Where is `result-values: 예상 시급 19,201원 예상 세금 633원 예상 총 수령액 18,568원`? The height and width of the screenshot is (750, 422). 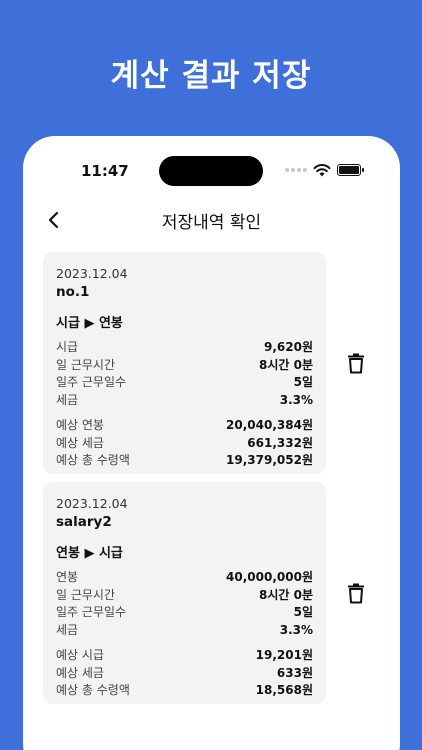
result-values: 예상 시급 19,201원 예상 세금 633원 예상 총 수령액 18,568원 is located at coordinates (184, 673).